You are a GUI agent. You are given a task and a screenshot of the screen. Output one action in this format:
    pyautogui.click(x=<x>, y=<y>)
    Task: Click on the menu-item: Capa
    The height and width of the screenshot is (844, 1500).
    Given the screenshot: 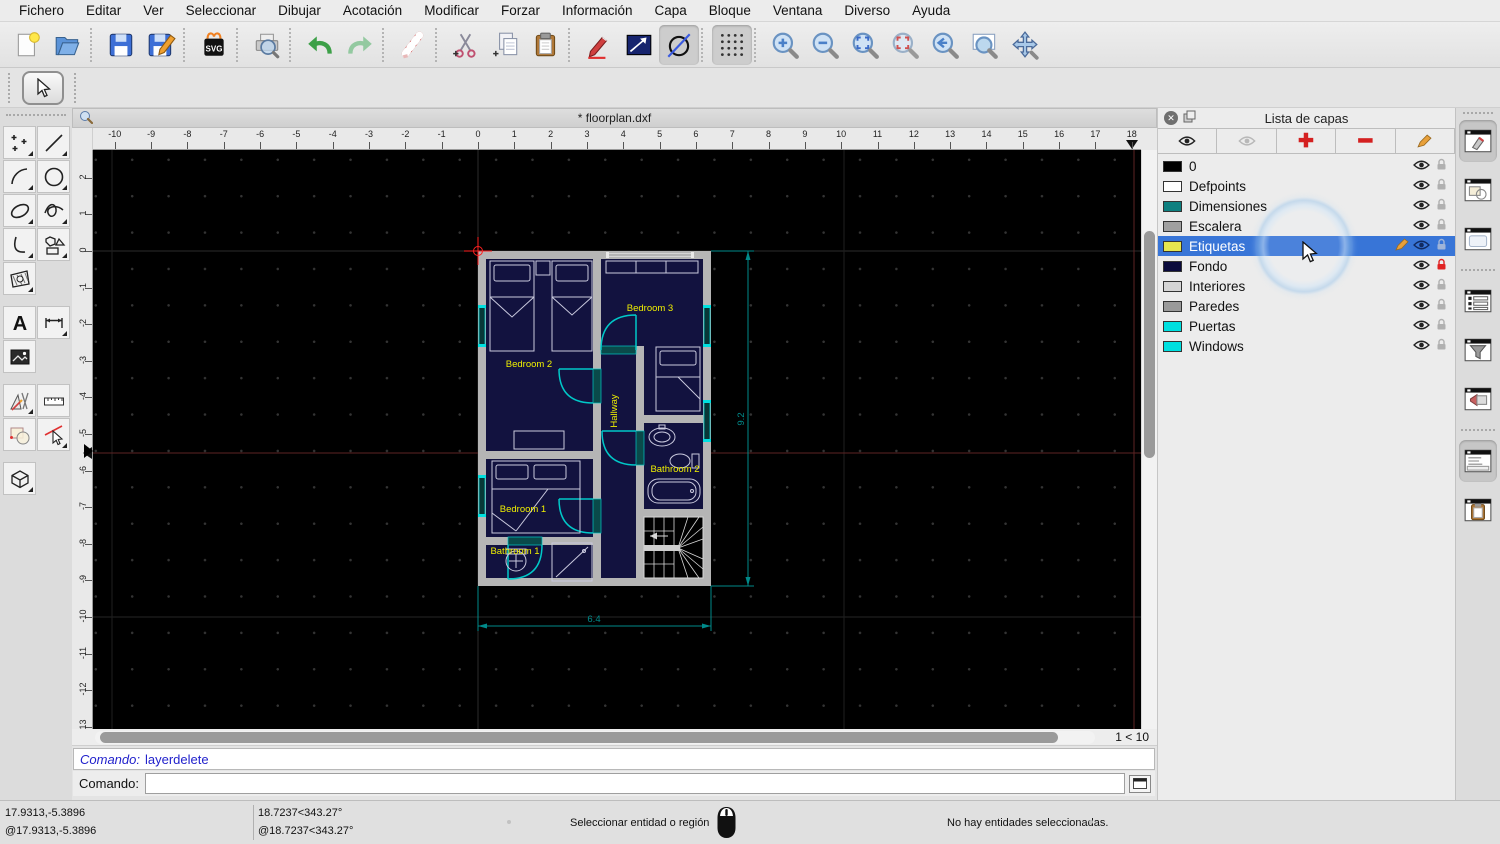 What is the action you would take?
    pyautogui.click(x=671, y=11)
    